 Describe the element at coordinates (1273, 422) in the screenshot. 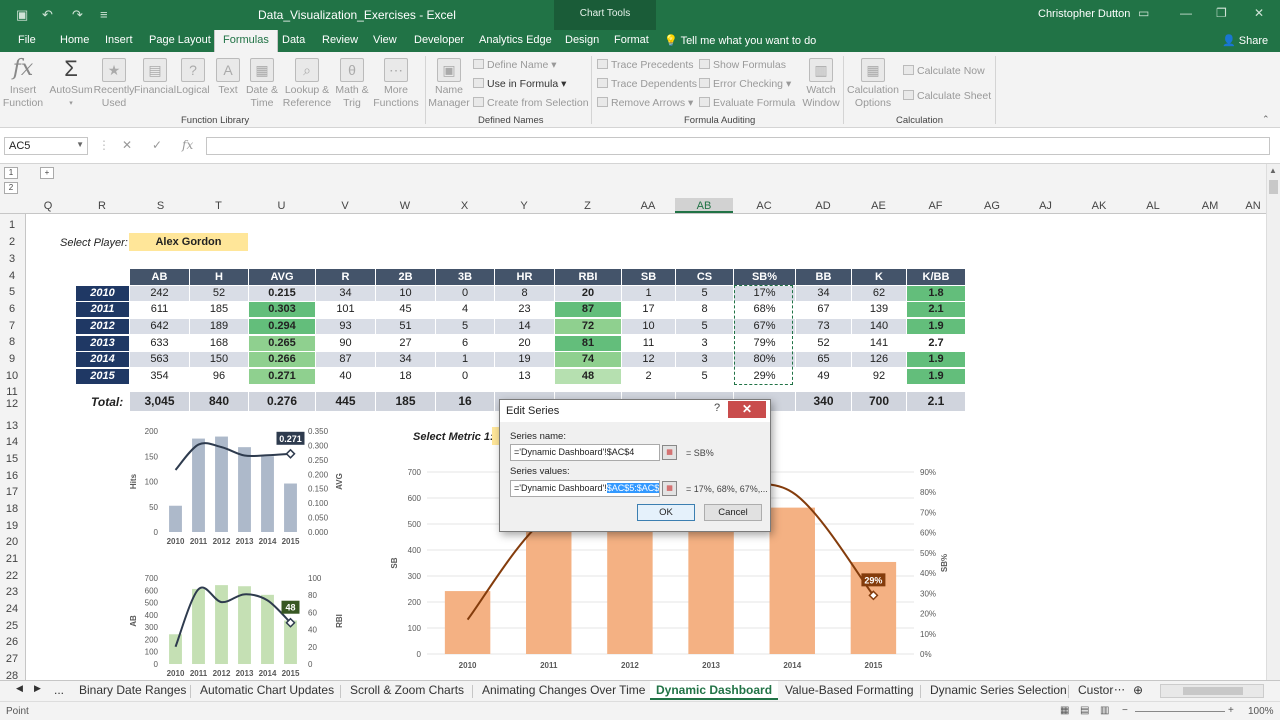

I see `vertical-scrollbar: ▲` at that location.